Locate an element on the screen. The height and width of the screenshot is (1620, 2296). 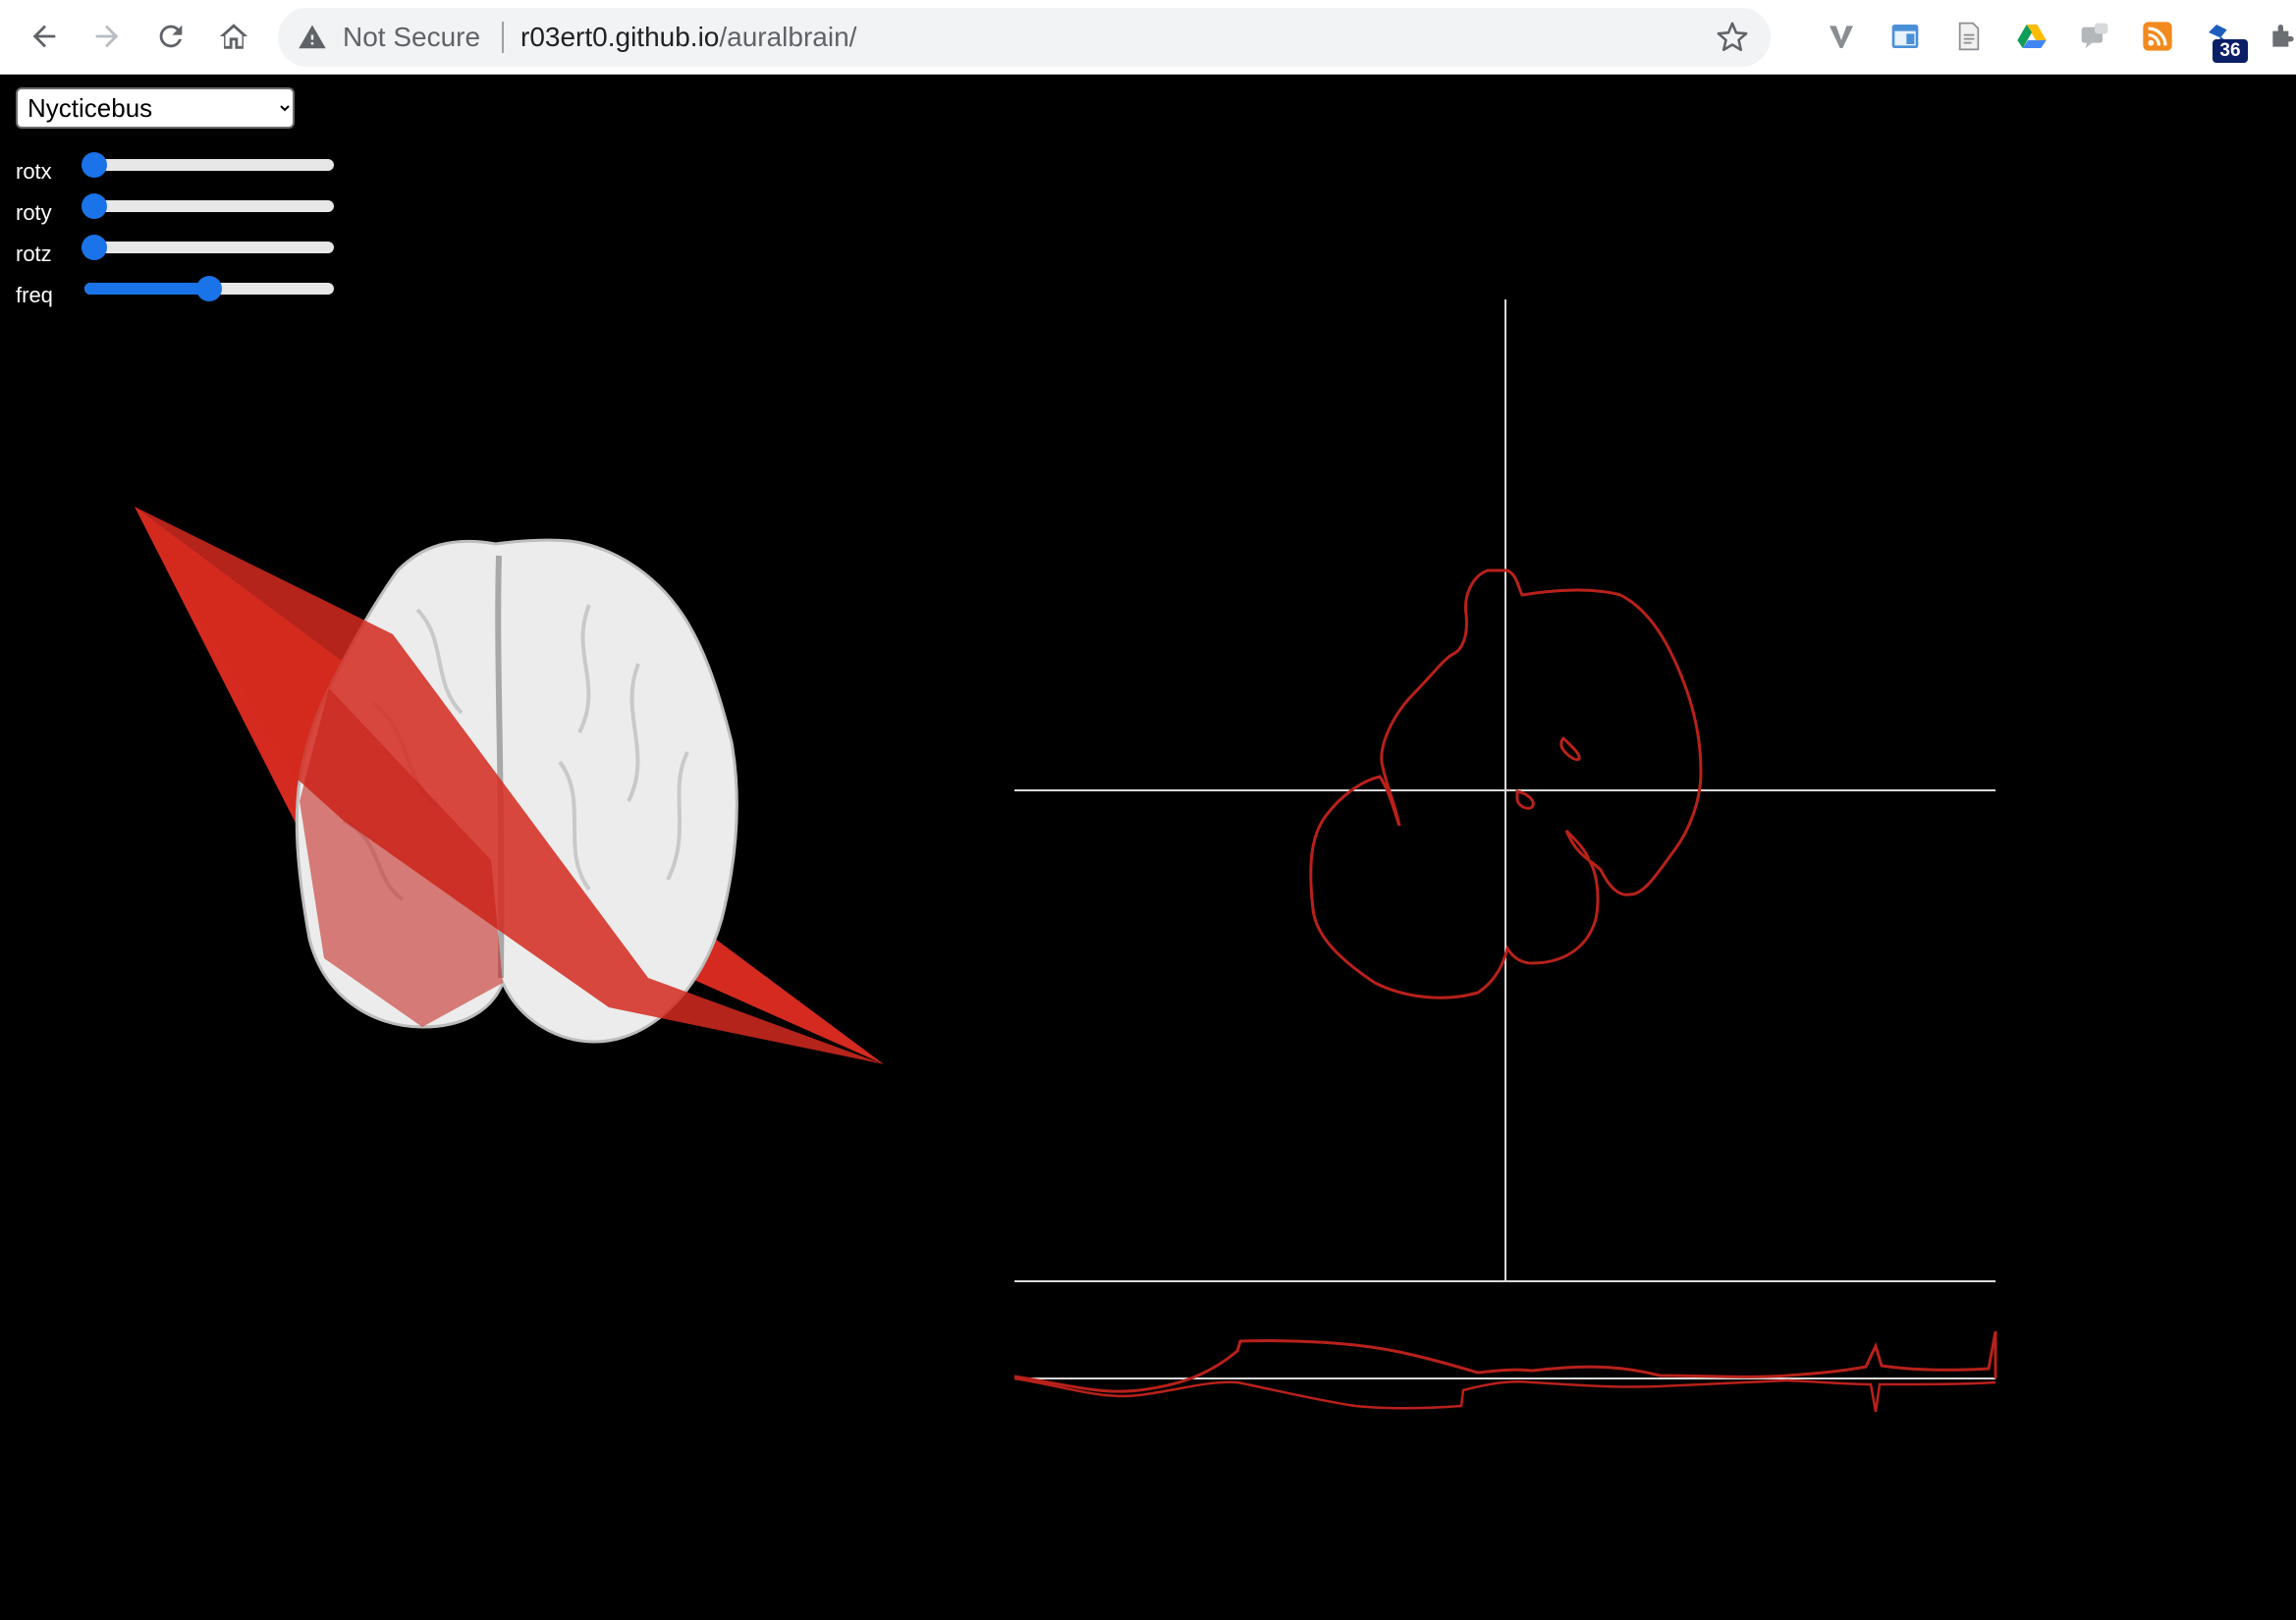
rotz-label: rotz is located at coordinates (34, 254).